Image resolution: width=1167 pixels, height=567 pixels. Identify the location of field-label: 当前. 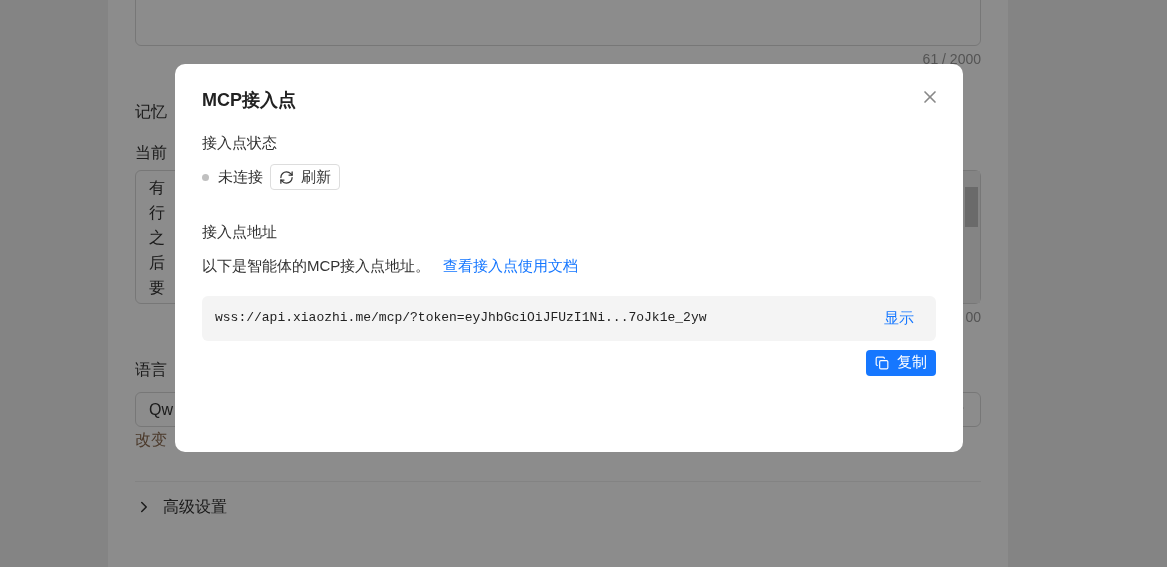
(151, 153).